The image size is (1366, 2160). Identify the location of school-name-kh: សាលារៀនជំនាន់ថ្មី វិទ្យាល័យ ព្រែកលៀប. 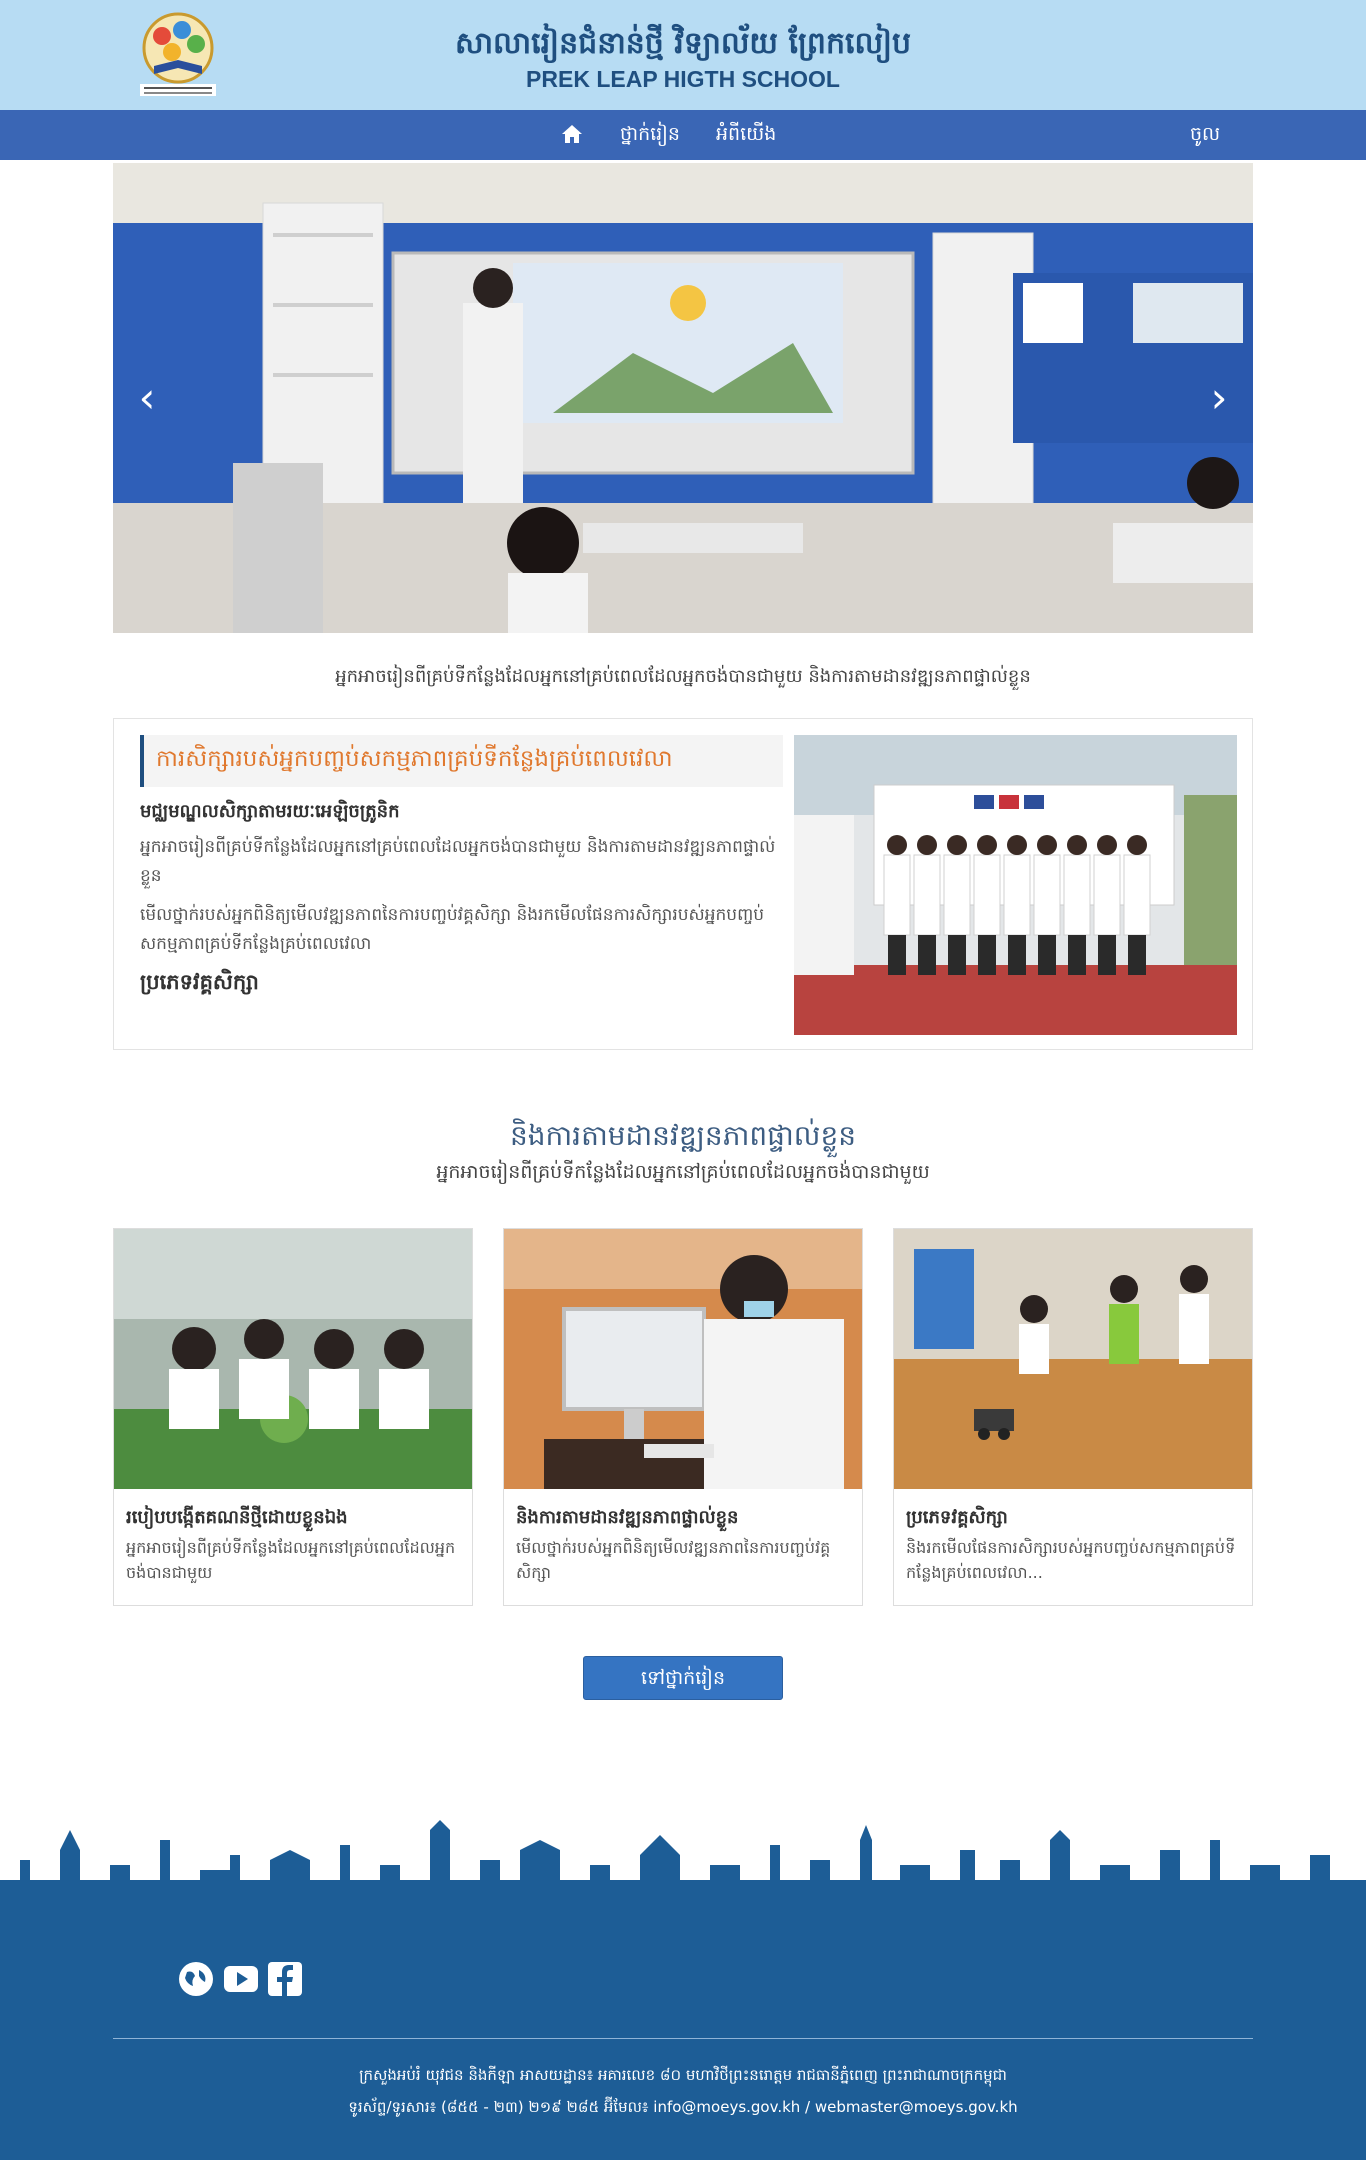
(683, 43).